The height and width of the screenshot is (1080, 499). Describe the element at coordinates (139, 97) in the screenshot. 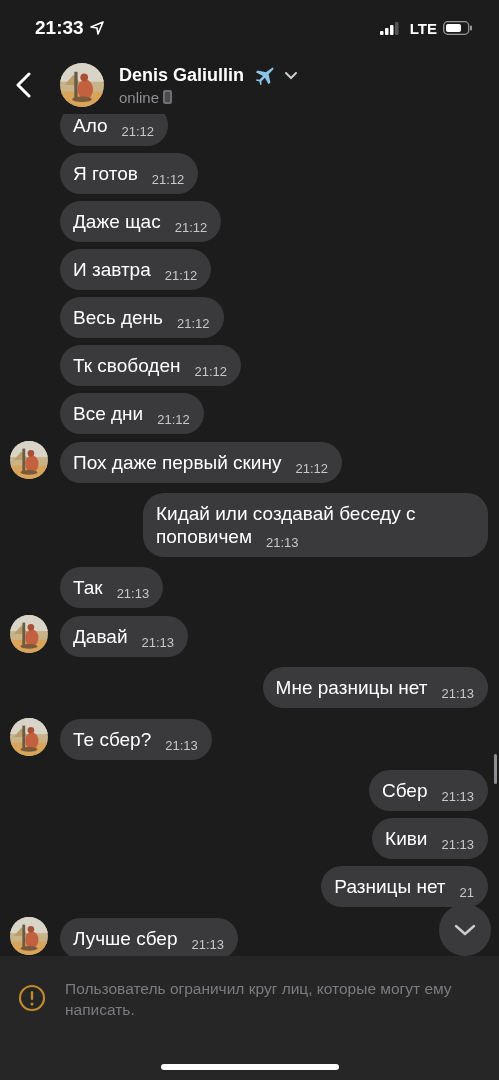

I see `online-status: online` at that location.